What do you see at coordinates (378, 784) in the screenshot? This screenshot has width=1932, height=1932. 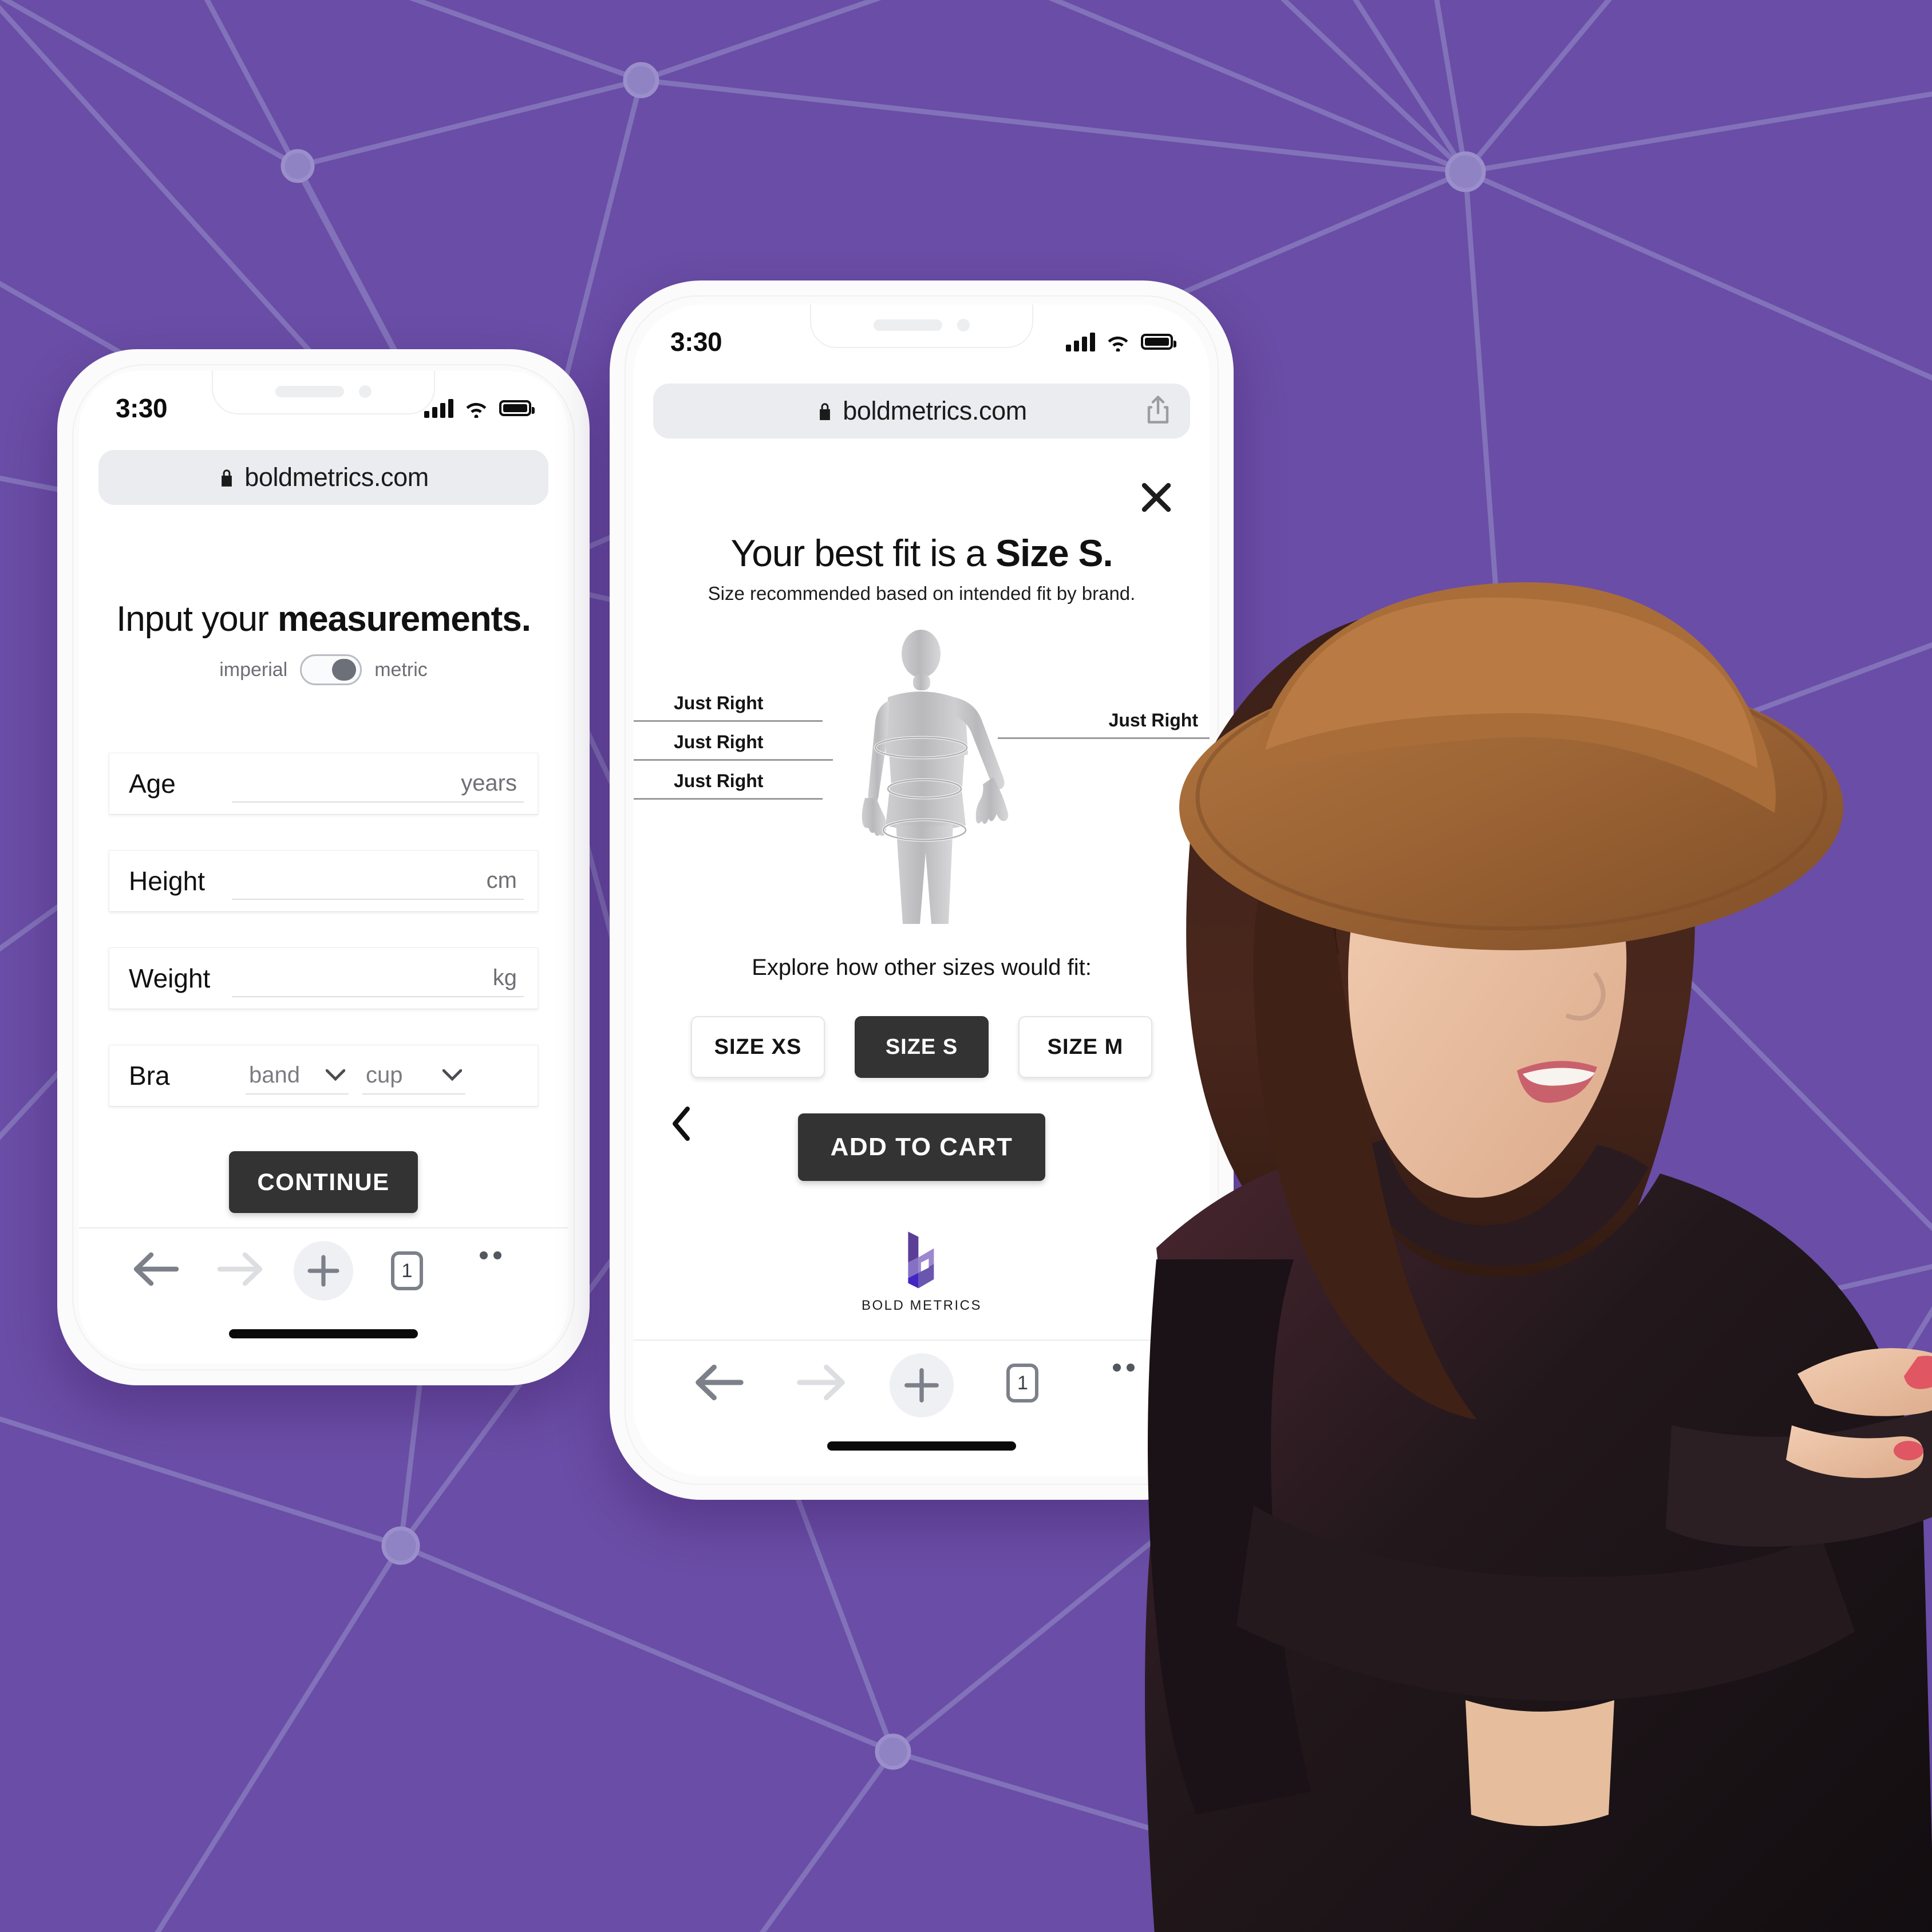 I see `age-input: years` at bounding box center [378, 784].